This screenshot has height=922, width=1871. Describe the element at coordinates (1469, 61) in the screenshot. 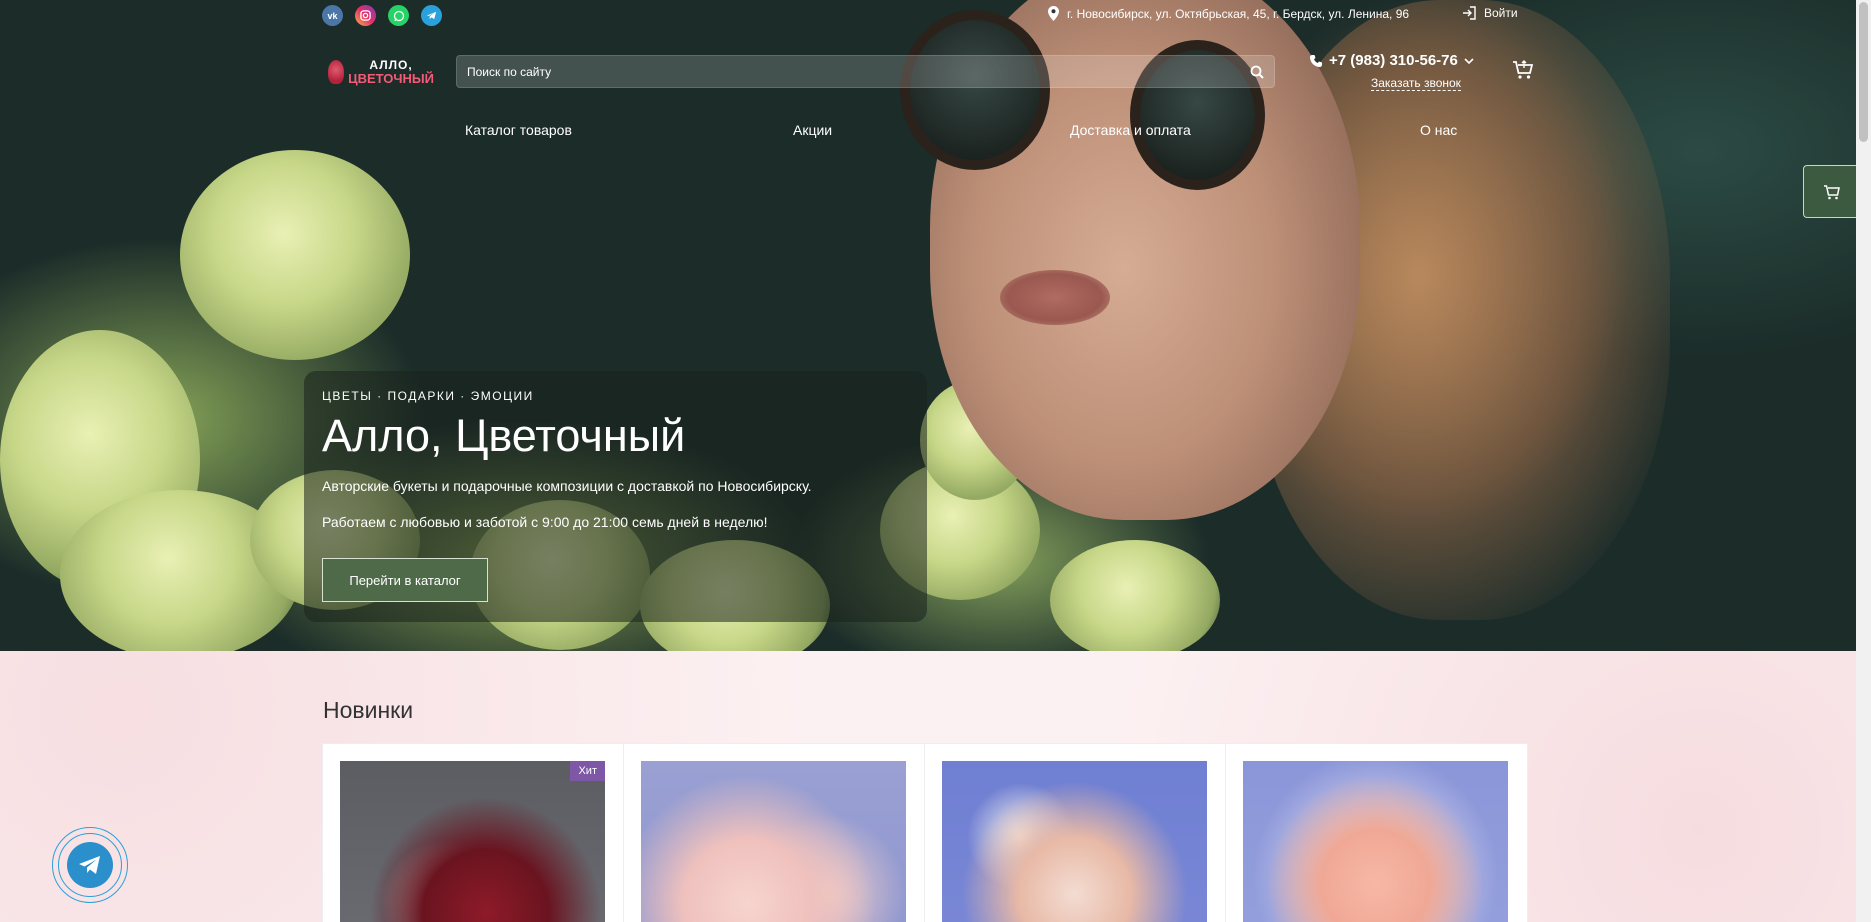

I see `chevron-down-icon` at that location.